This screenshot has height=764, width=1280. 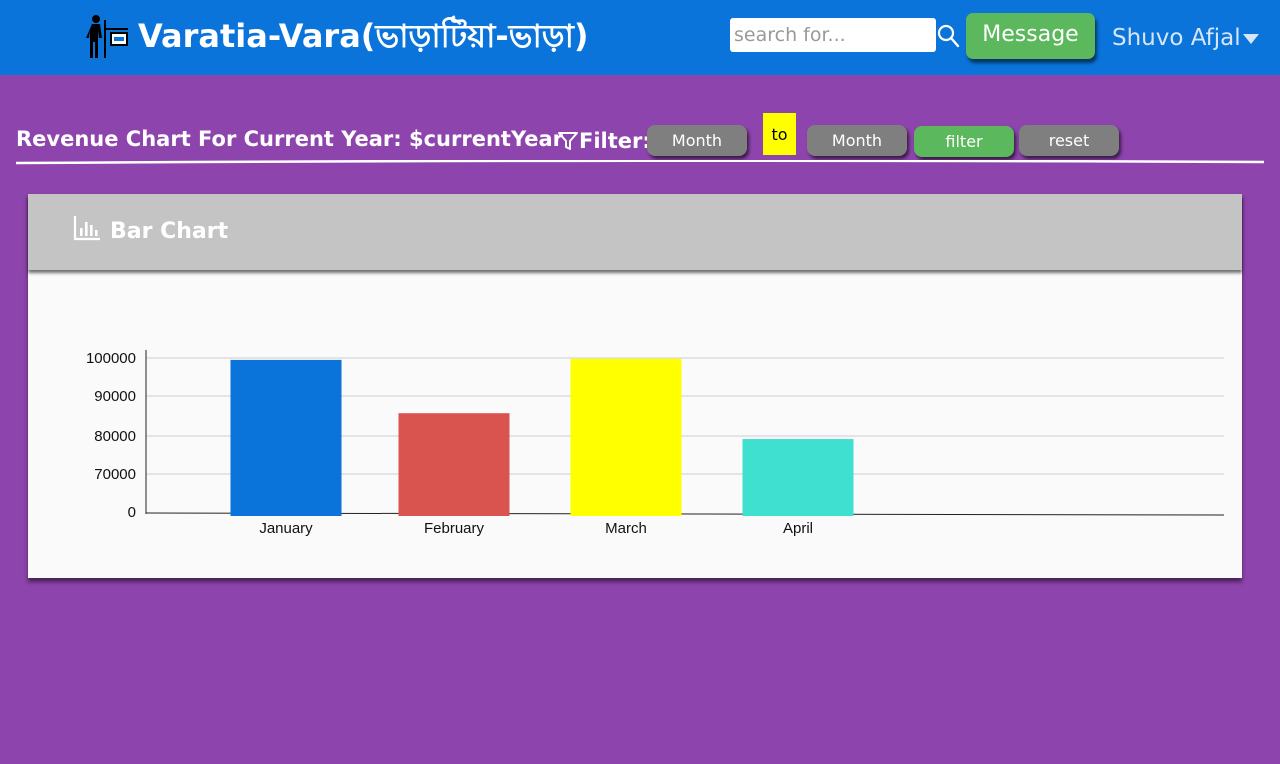 What do you see at coordinates (568, 141) in the screenshot?
I see `funnel-icon` at bounding box center [568, 141].